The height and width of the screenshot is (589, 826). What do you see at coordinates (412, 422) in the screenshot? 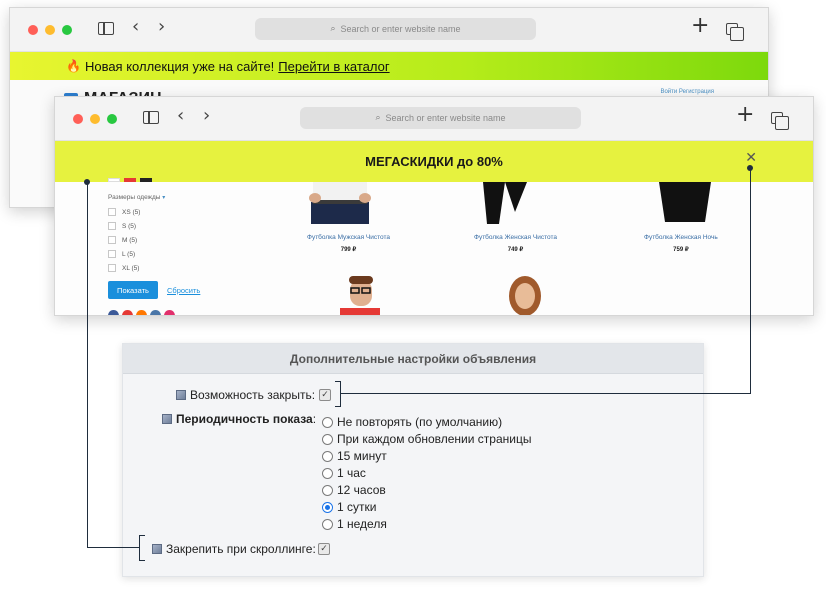
I see `frequency-option: Не повторять (по умолчанию)` at bounding box center [412, 422].